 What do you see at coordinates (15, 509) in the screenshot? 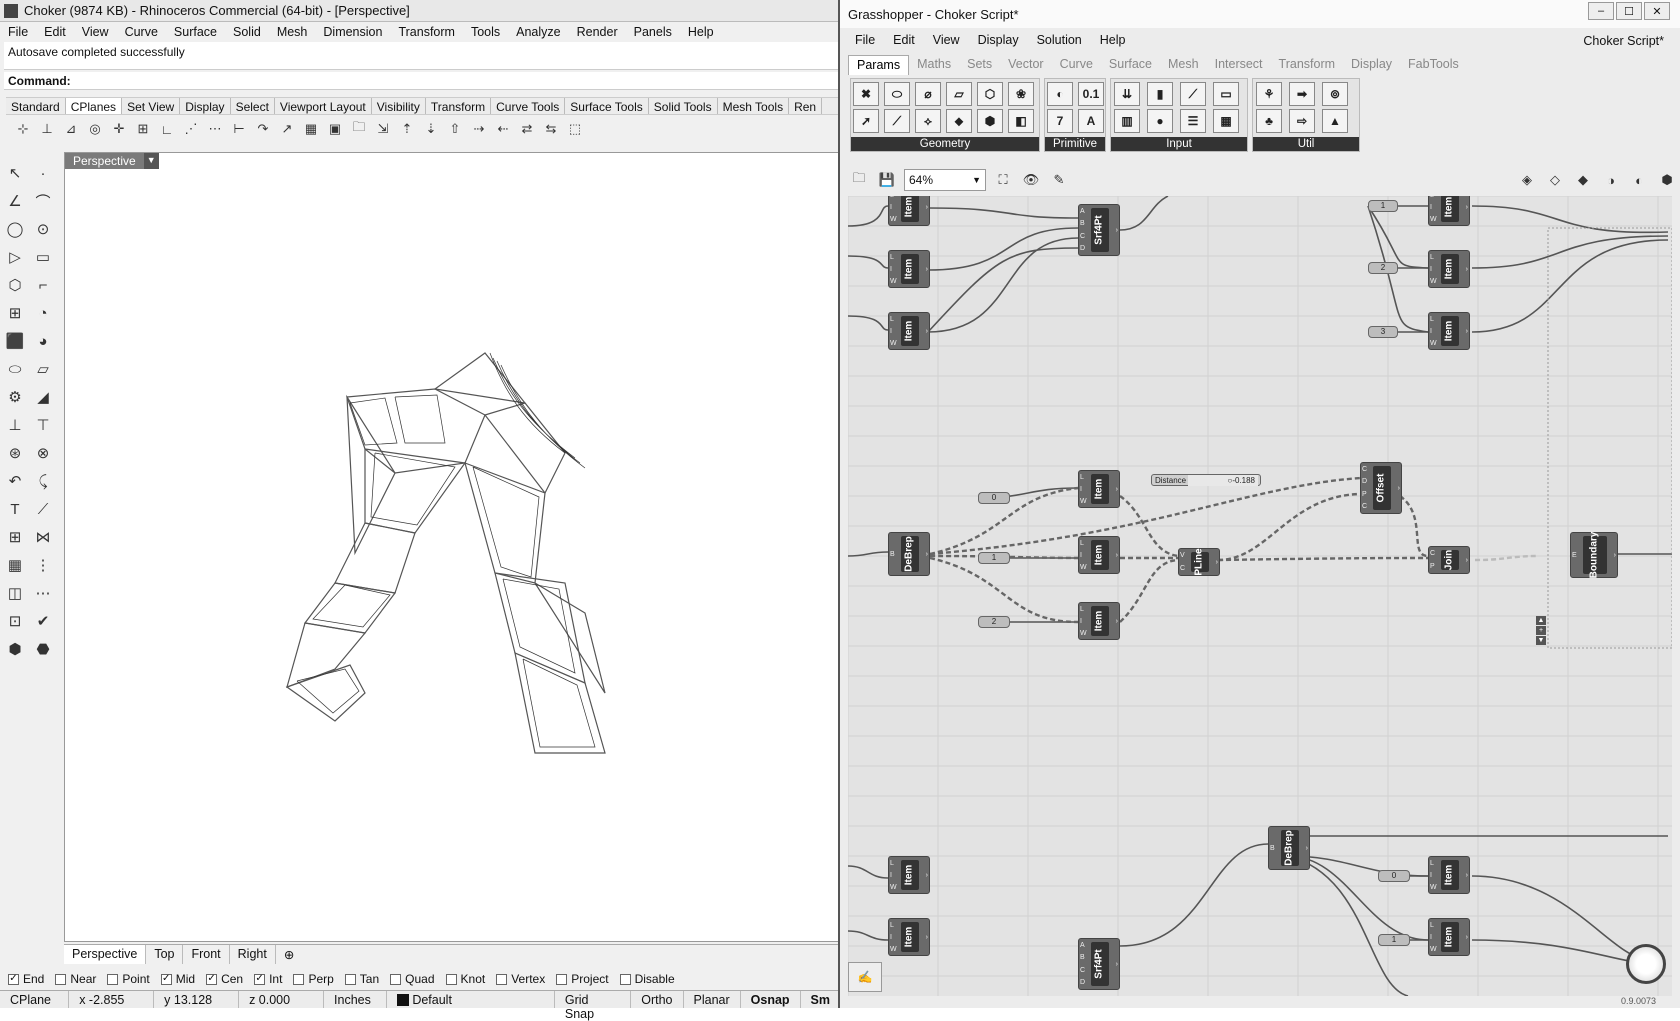
I see `left-tool-25-icon: T` at bounding box center [15, 509].